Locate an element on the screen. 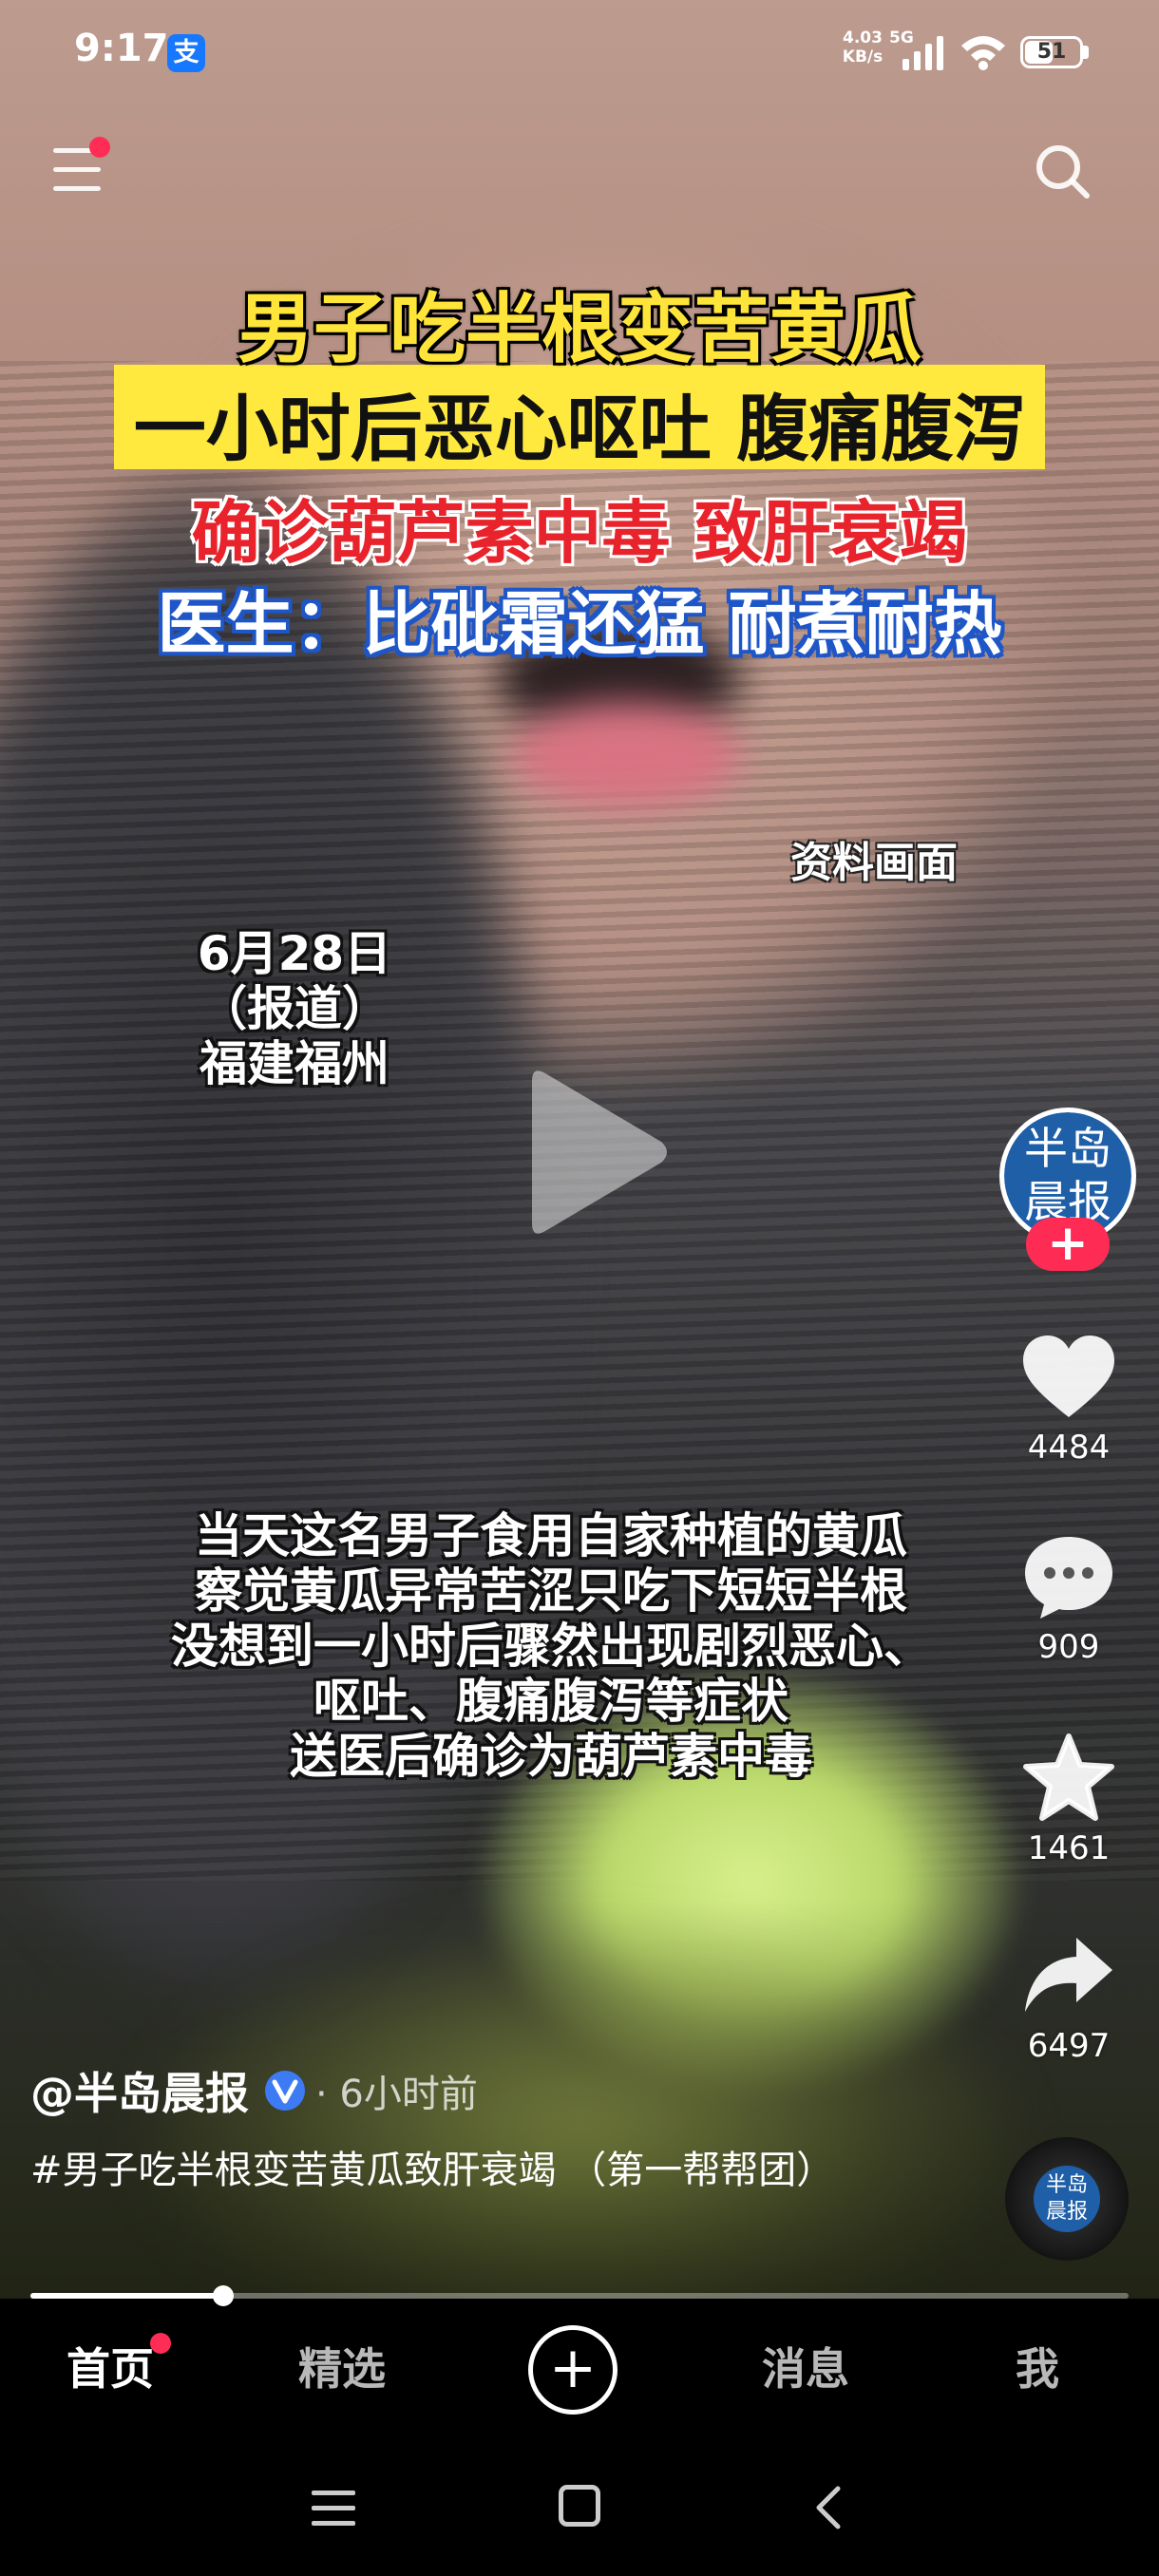  network-speed-value: 4.03 is located at coordinates (863, 37).